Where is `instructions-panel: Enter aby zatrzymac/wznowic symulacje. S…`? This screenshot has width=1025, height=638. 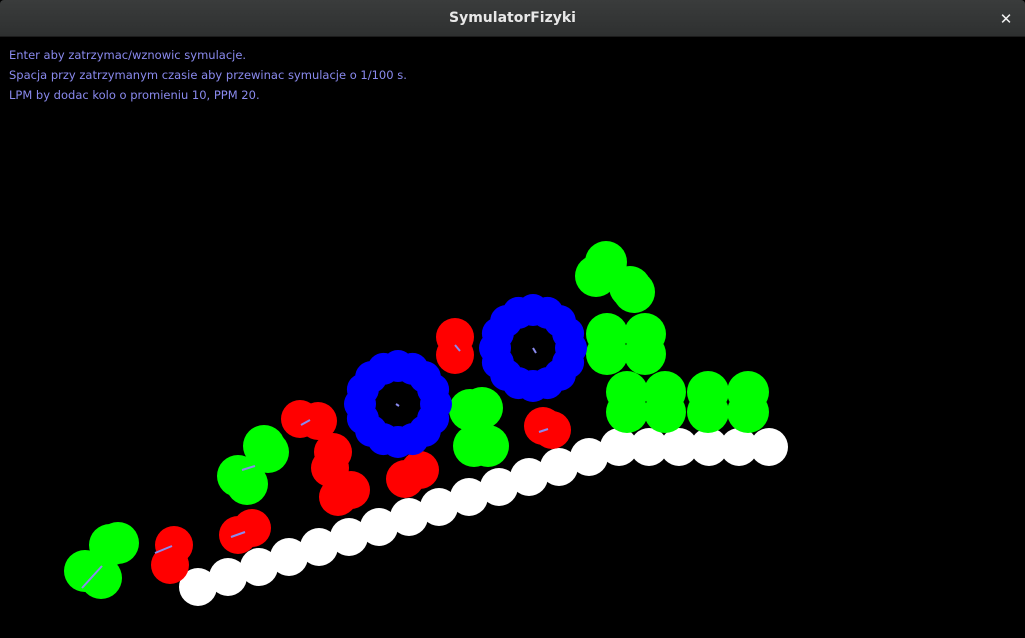
instructions-panel: Enter aby zatrzymac/wznowic symulacje. S… is located at coordinates (208, 77).